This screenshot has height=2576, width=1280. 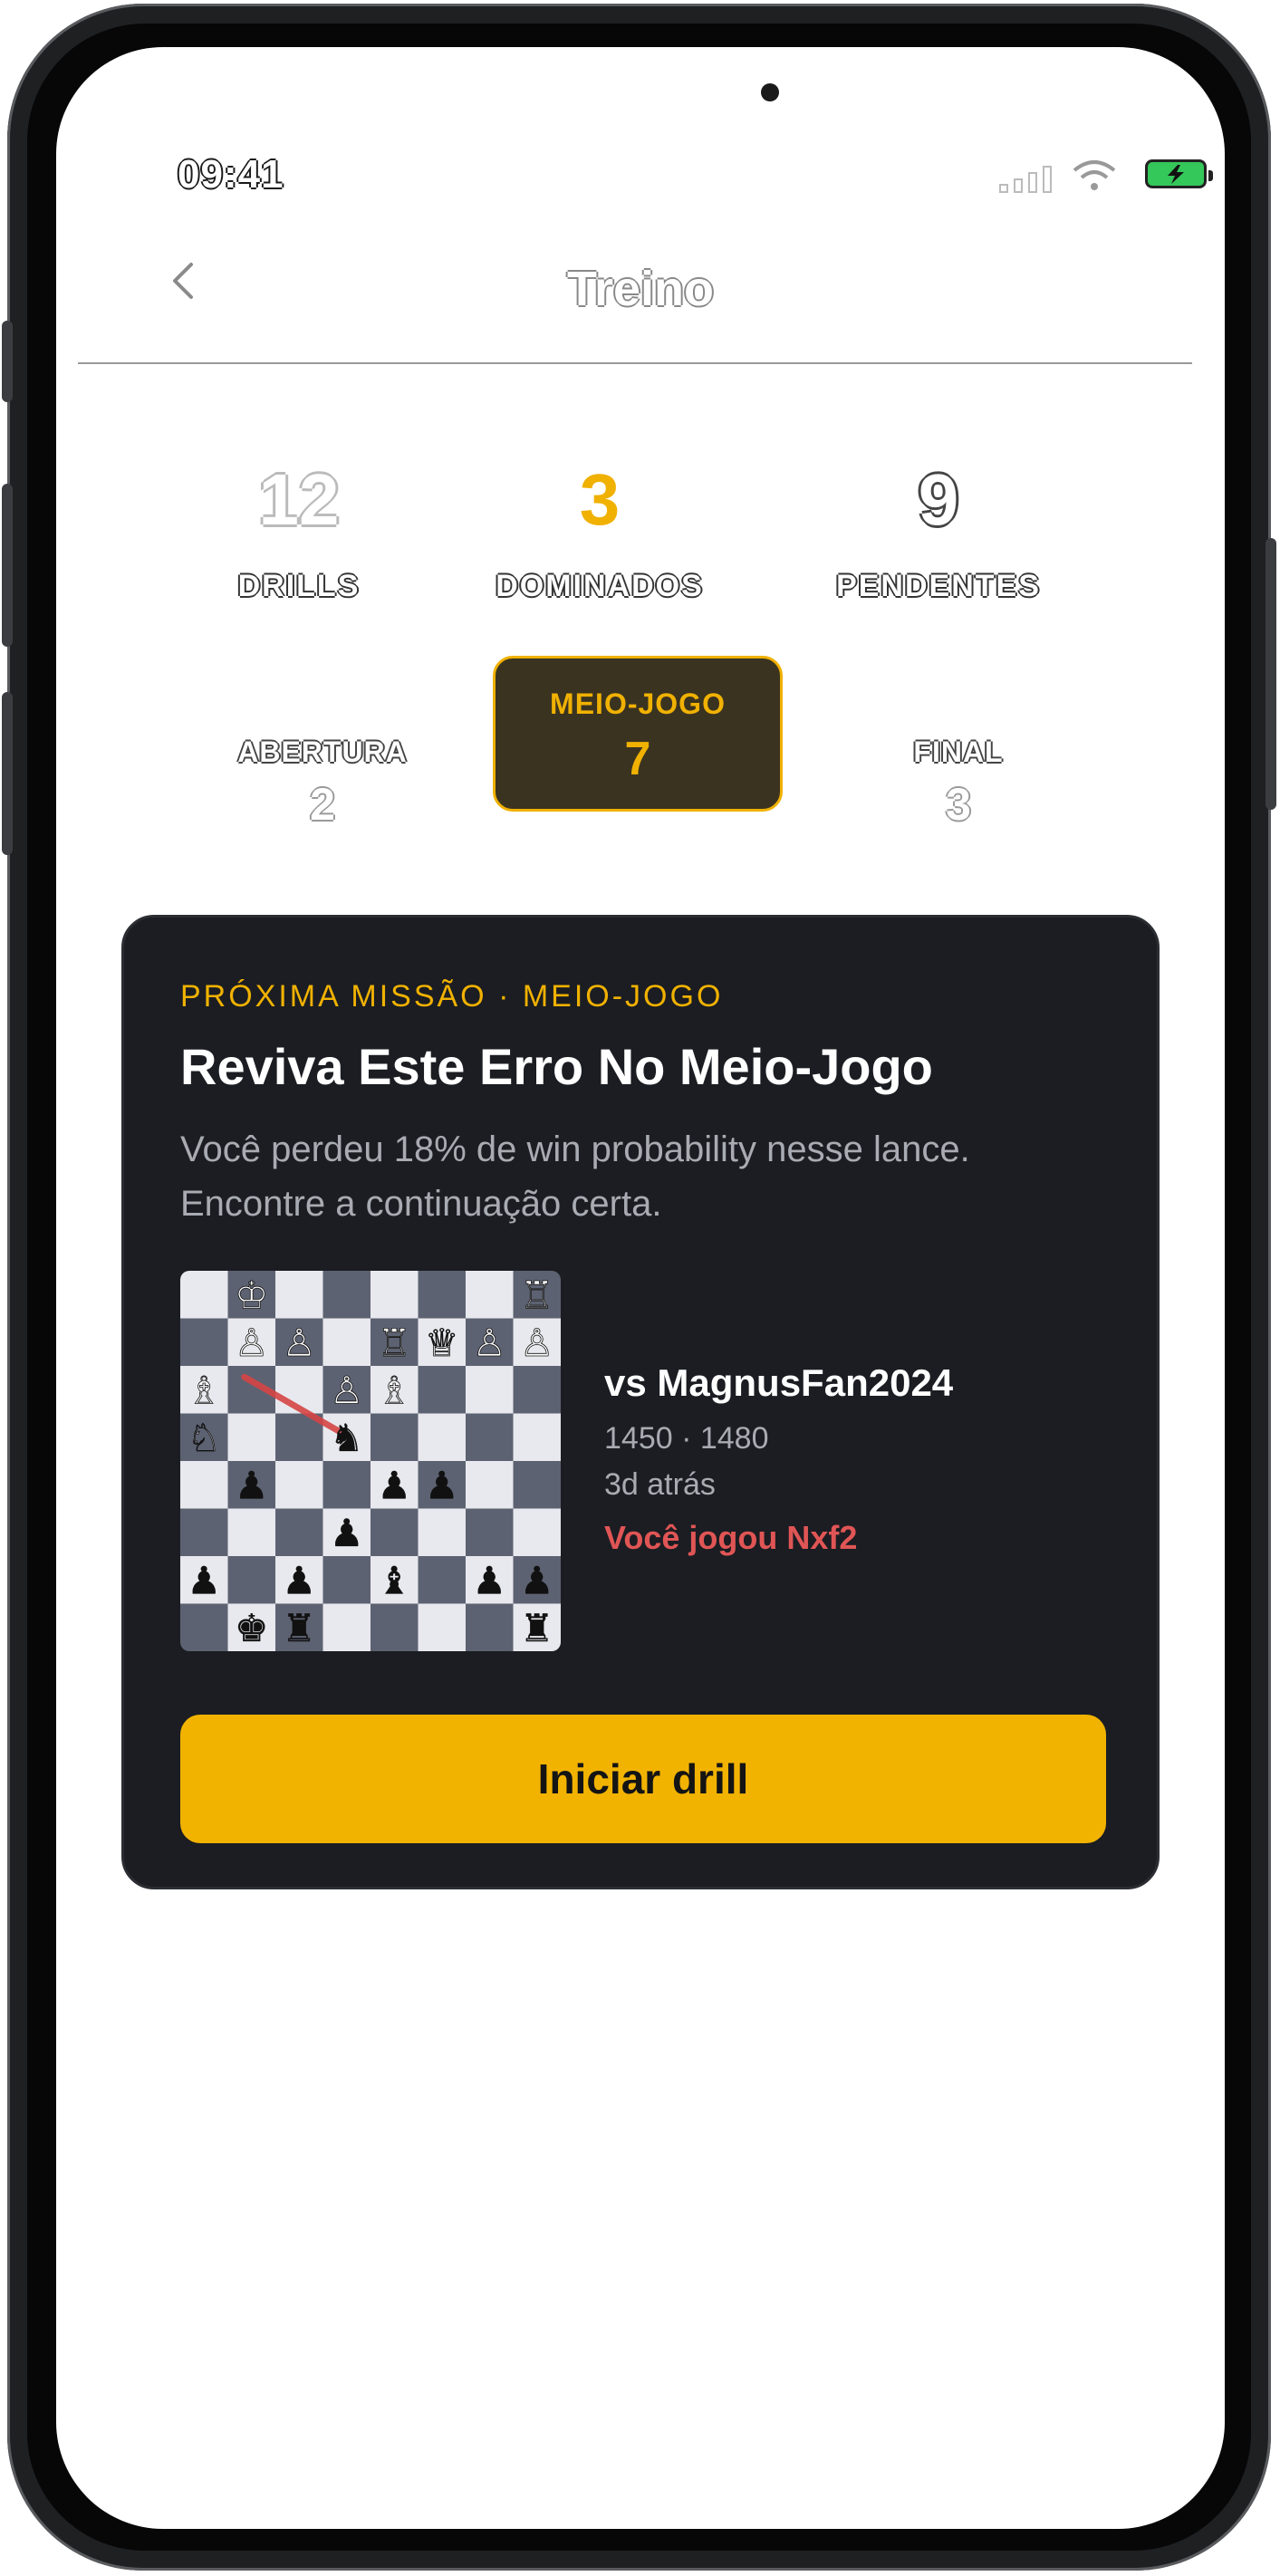 What do you see at coordinates (958, 743) in the screenshot?
I see `tab-final: FINAL 3` at bounding box center [958, 743].